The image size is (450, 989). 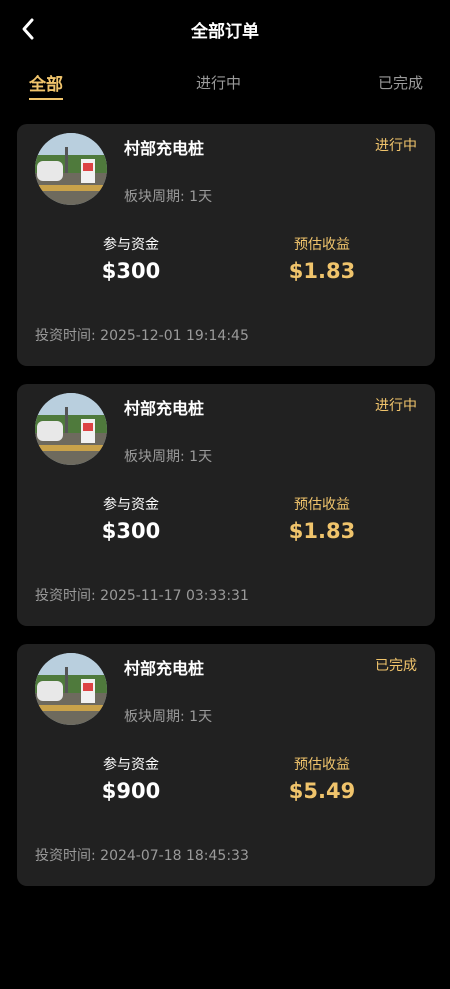 I want to click on tab-in-progress: 进行中, so click(x=218, y=82).